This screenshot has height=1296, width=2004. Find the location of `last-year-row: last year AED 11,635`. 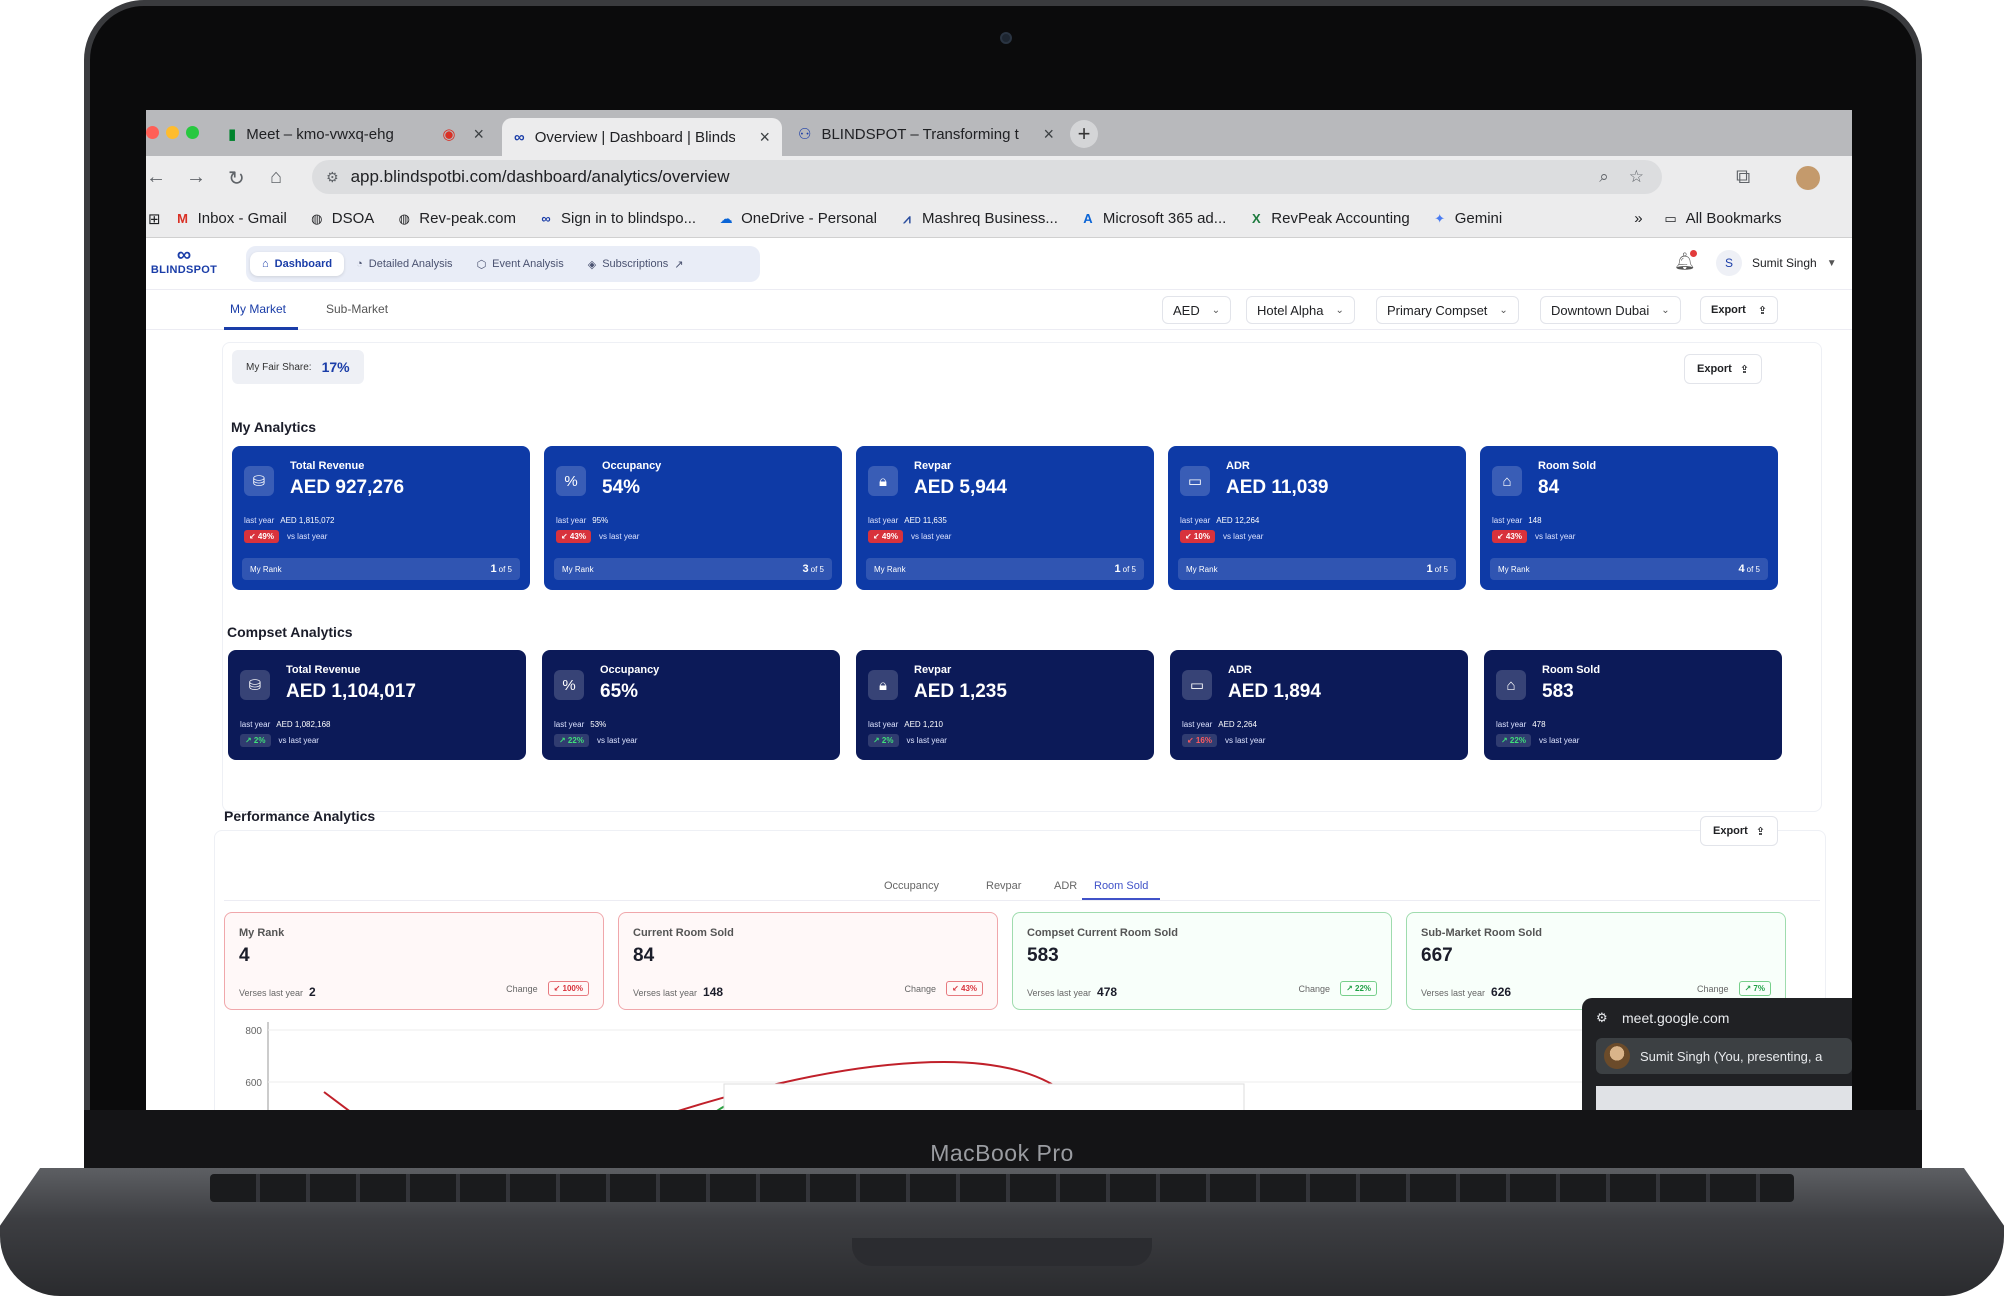

last-year-row: last year AED 11,635 is located at coordinates (907, 520).